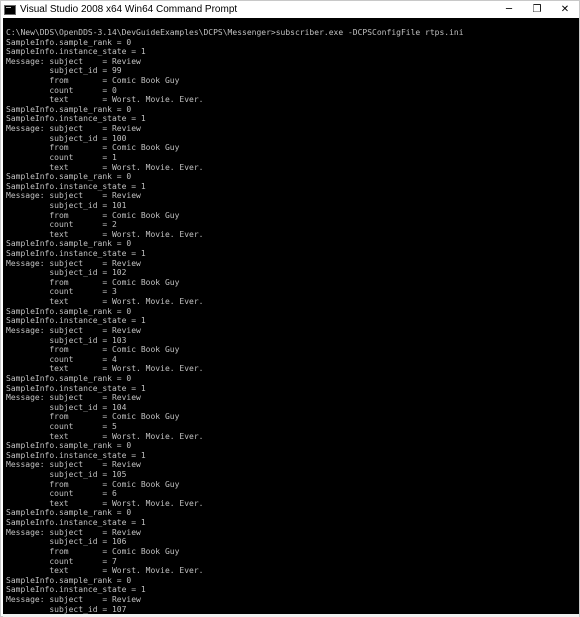  Describe the element at coordinates (66, 138) in the screenshot. I see `console-line: subject_id = 100` at that location.